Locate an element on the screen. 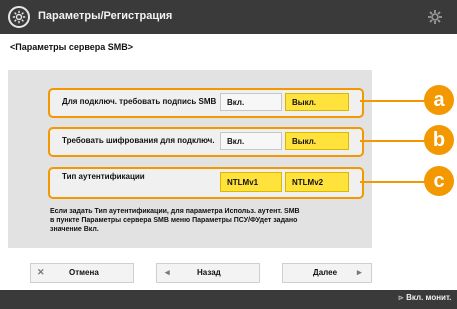 The width and height of the screenshot is (457, 309). close-icon: ✕ is located at coordinates (41, 272).